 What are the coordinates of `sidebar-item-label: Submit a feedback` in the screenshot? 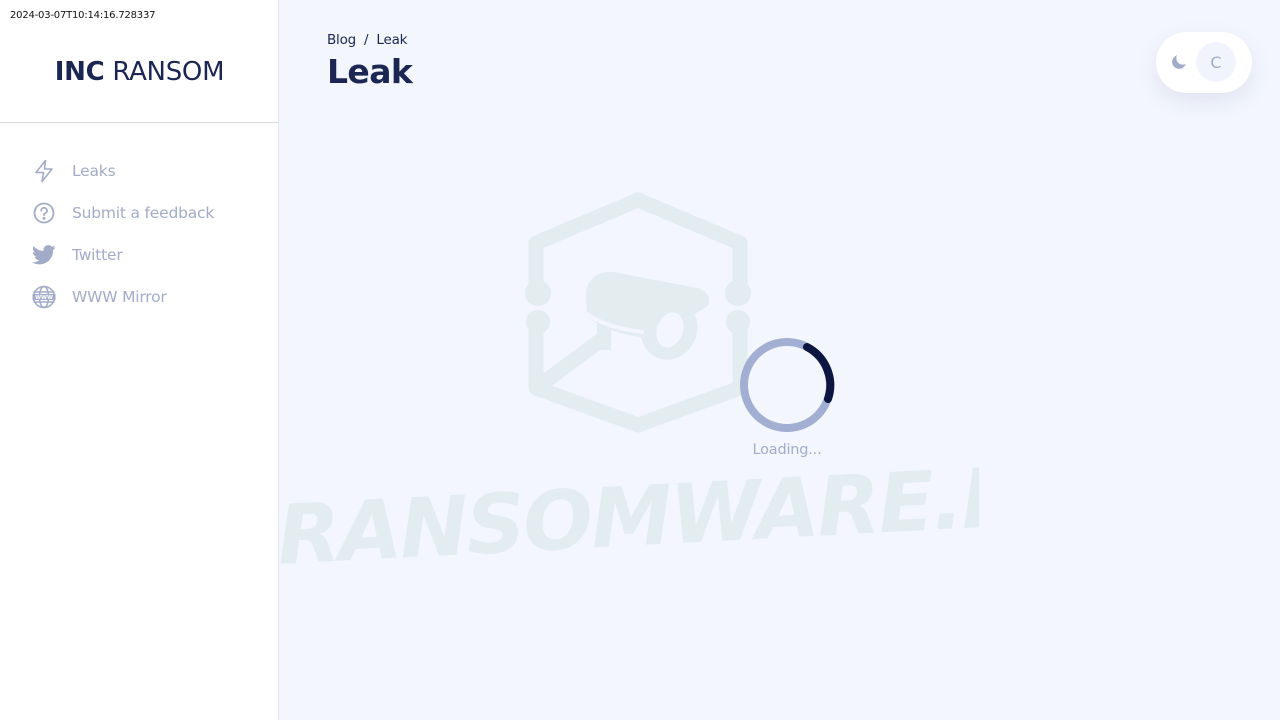 It's located at (143, 213).